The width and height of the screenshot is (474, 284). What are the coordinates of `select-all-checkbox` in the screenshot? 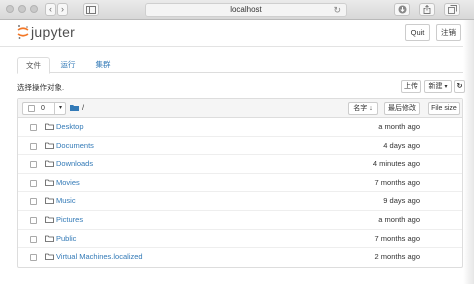 It's located at (31, 108).